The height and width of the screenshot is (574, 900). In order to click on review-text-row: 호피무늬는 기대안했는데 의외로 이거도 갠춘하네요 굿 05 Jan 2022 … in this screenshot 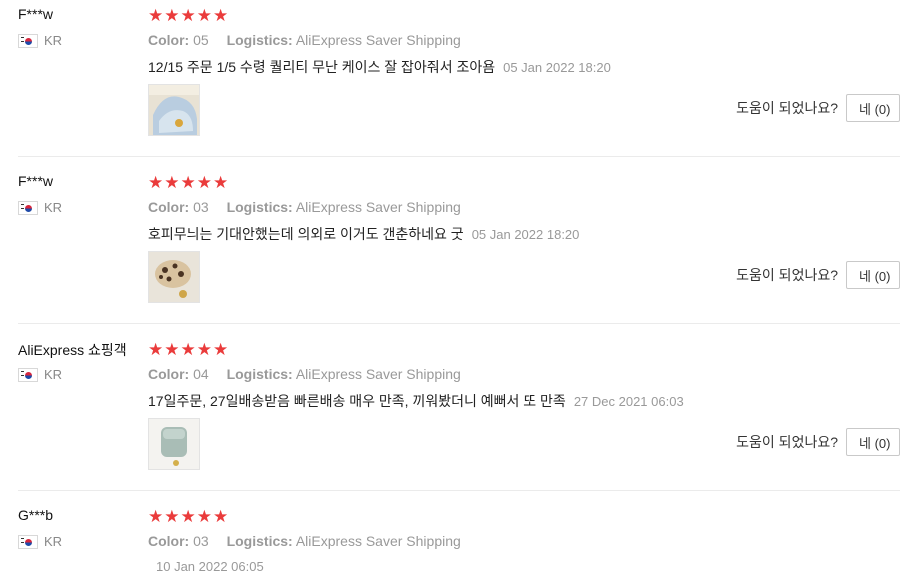, I will do `click(363, 234)`.